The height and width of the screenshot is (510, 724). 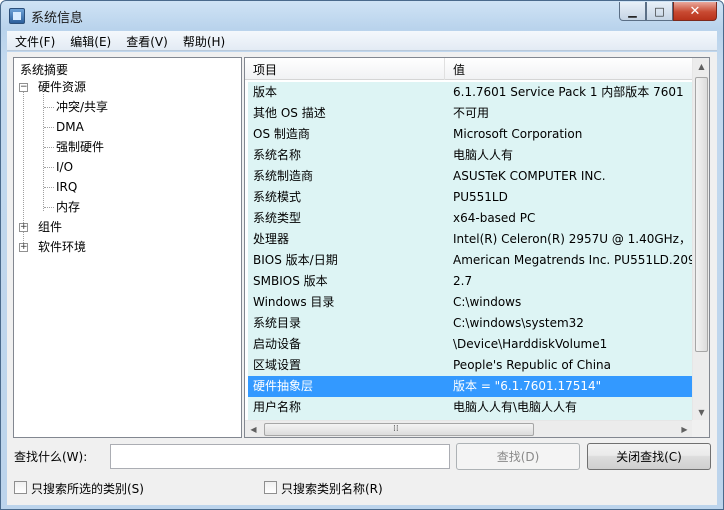 I want to click on search-category-names-label: 只搜索类别名称(R), so click(x=332, y=488).